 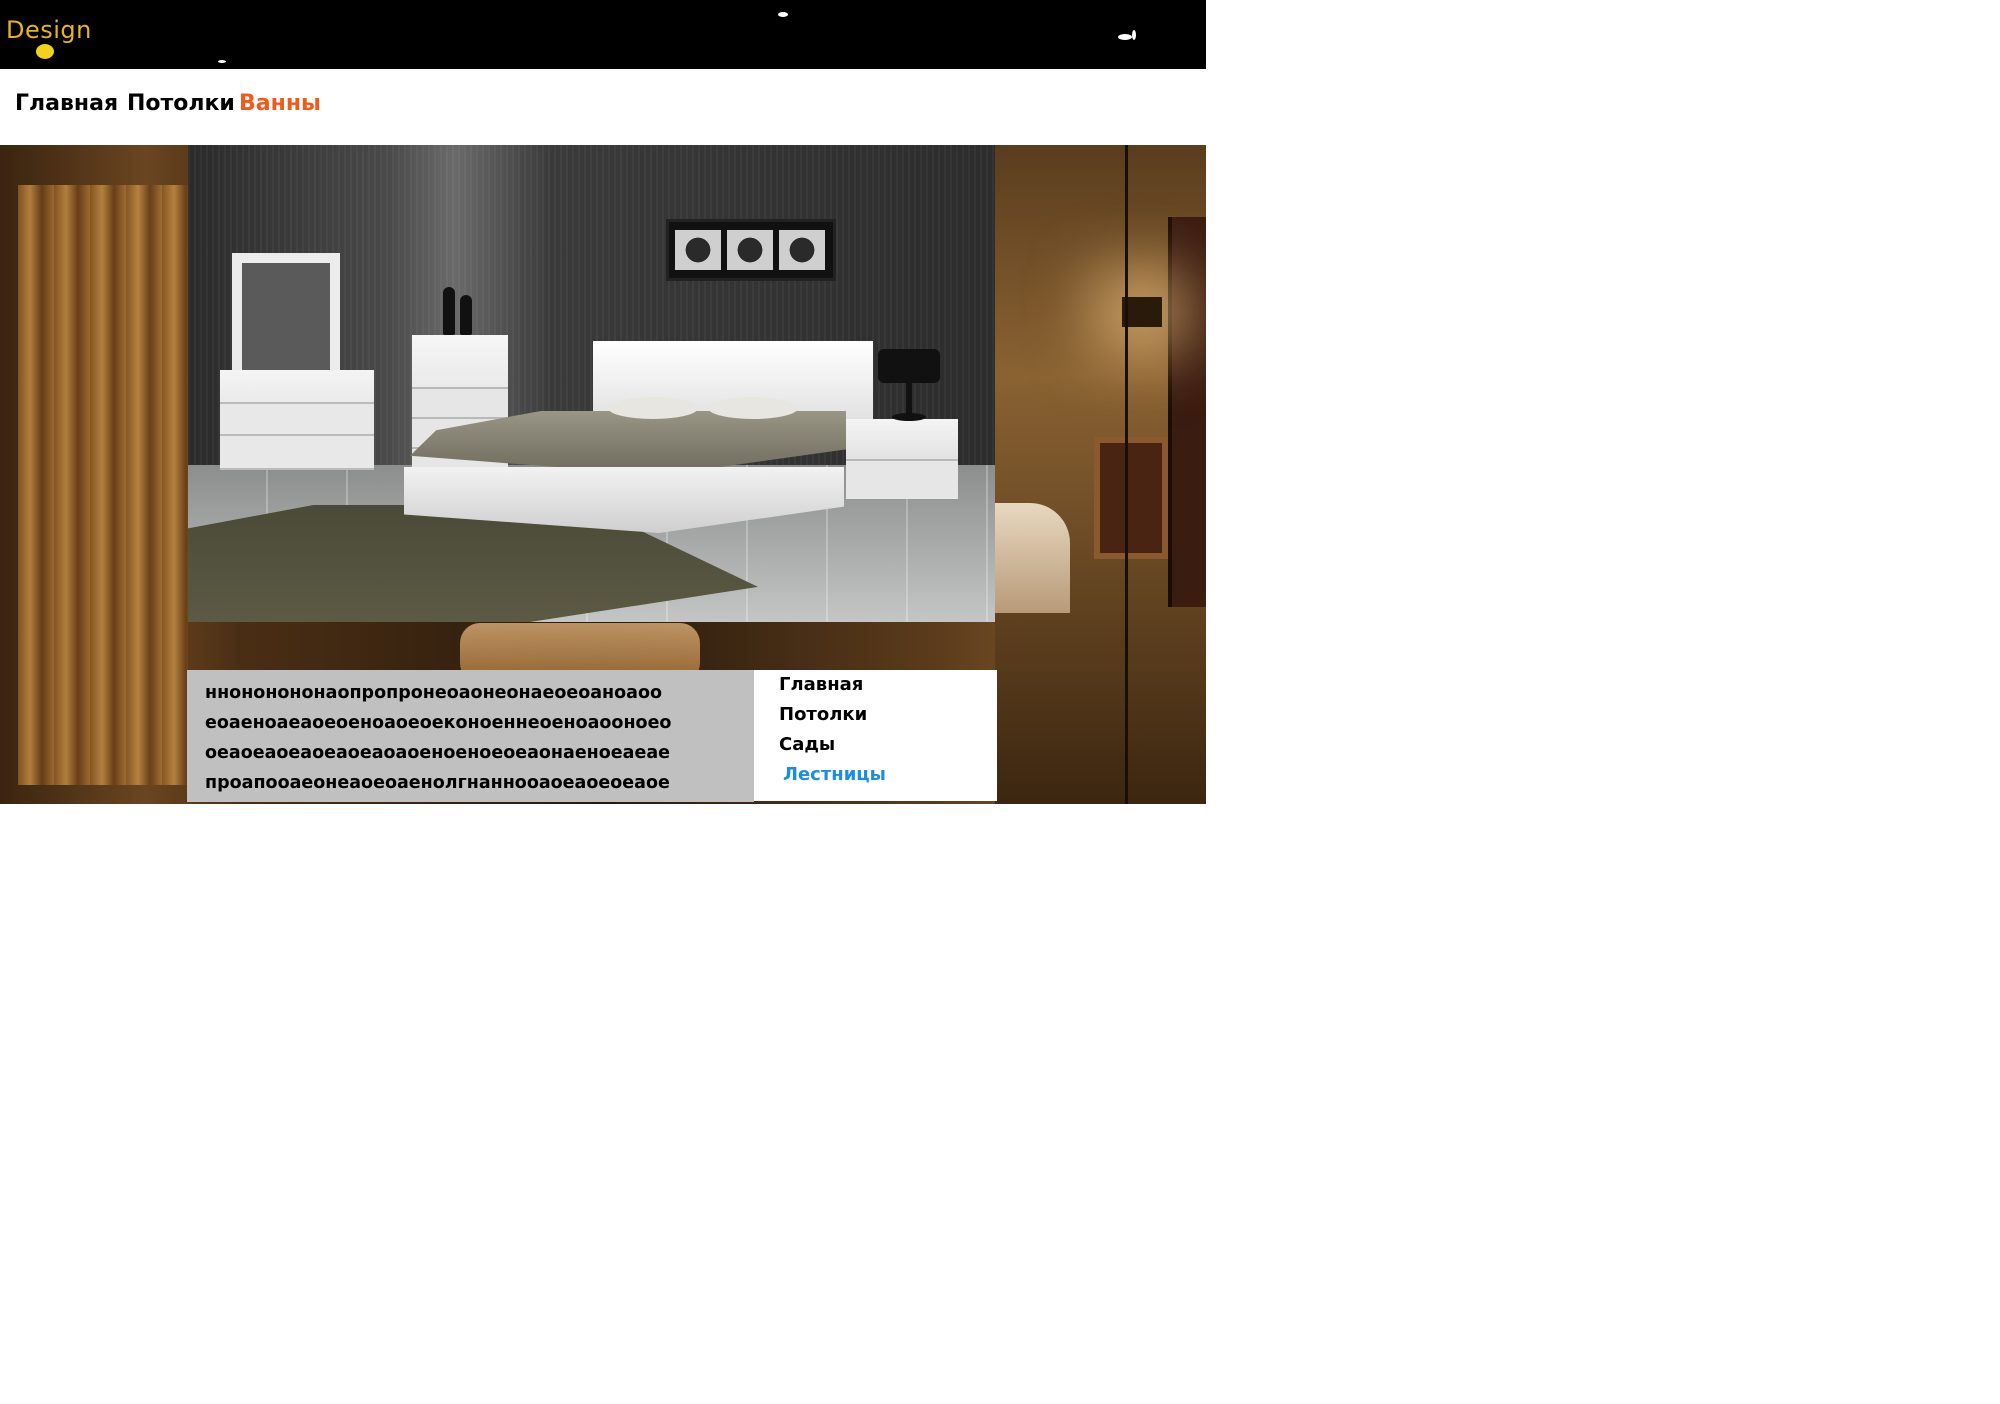 What do you see at coordinates (1131, 498) in the screenshot?
I see `door-panel-shape` at bounding box center [1131, 498].